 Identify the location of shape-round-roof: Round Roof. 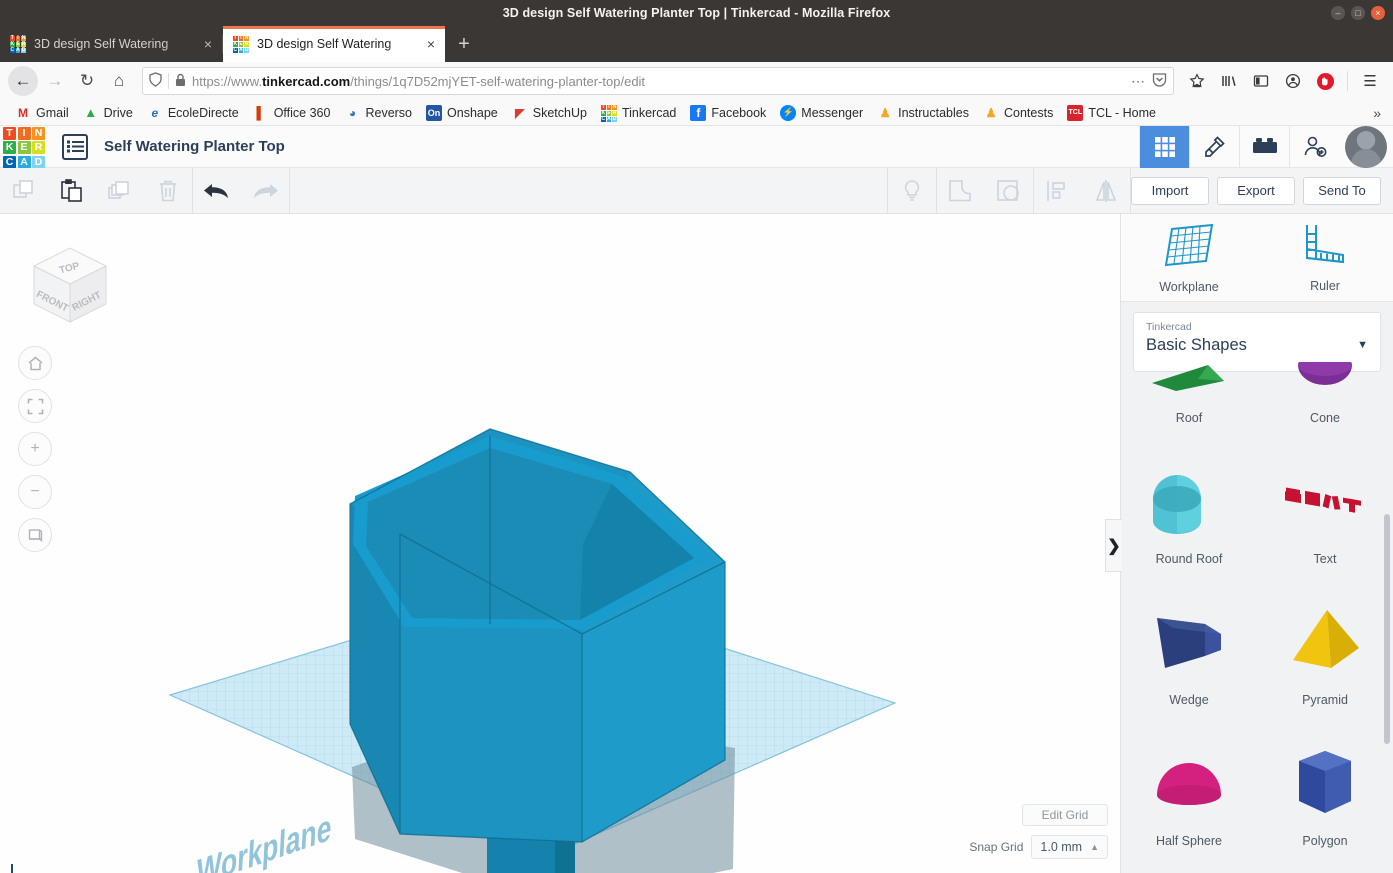
(1189, 503).